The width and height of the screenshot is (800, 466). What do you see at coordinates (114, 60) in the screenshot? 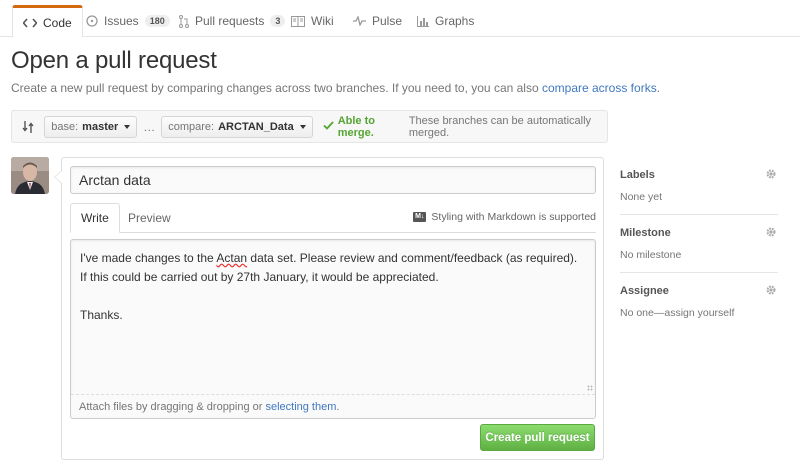
I see `page-title: Open a pull request` at bounding box center [114, 60].